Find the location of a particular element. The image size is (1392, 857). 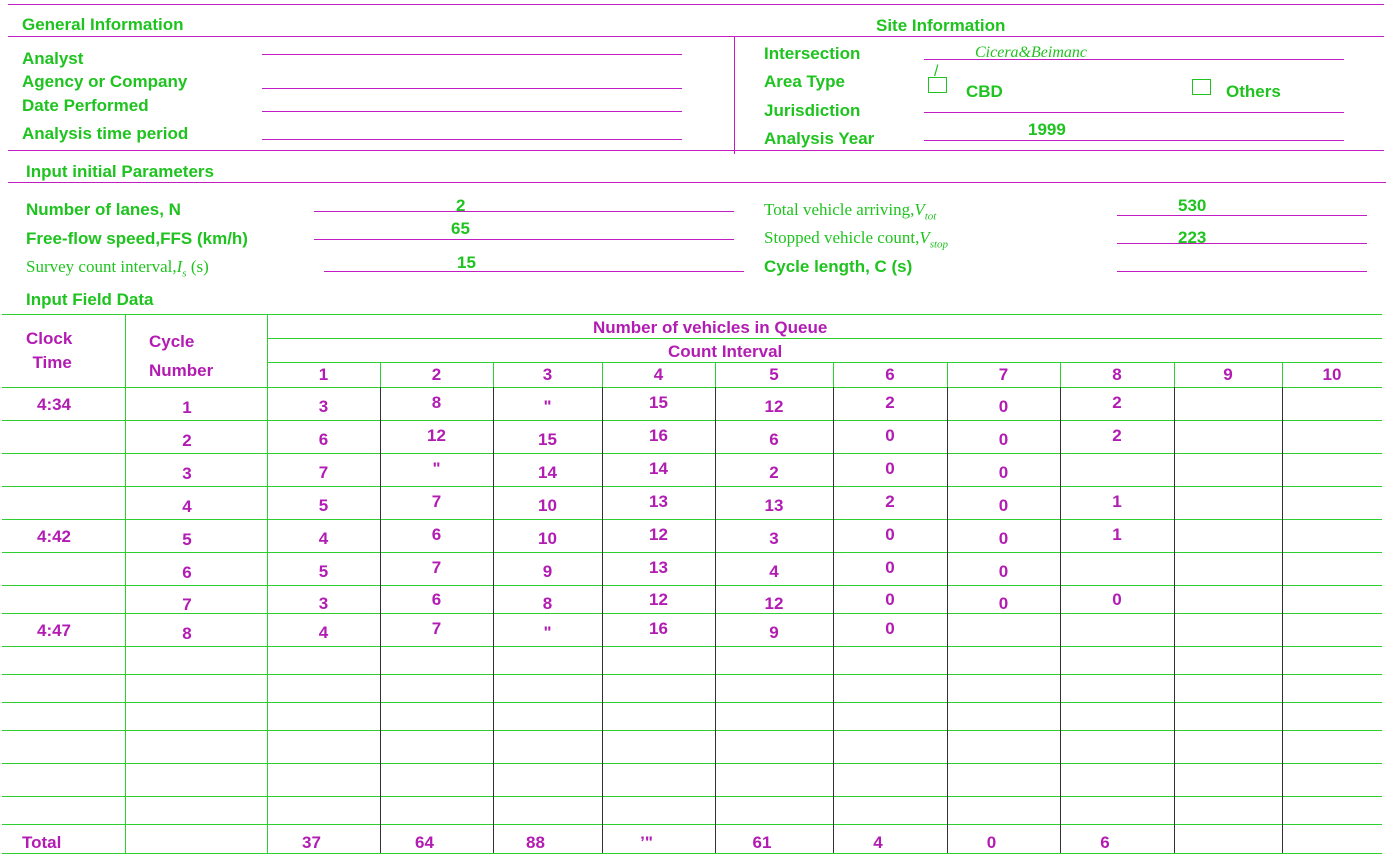

vstop-value: 223 is located at coordinates (1192, 238).